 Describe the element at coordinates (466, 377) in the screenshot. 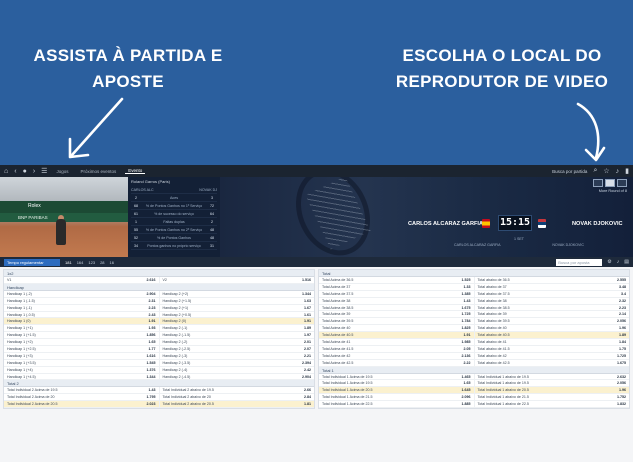

I see `odds-value: 1.465` at that location.